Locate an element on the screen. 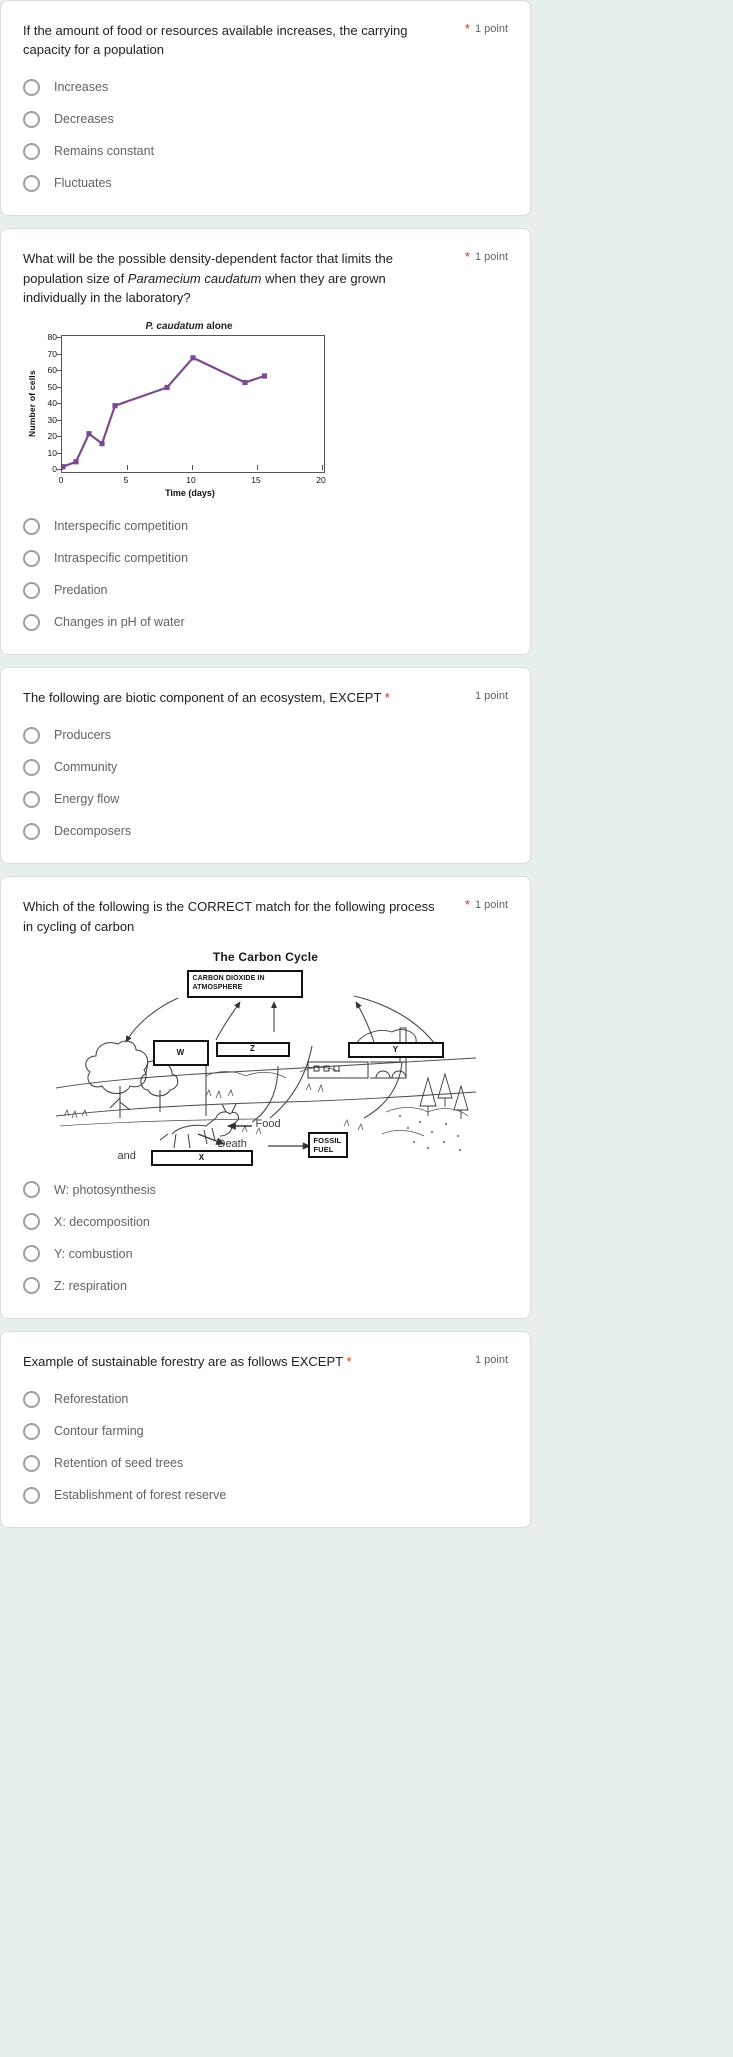 This screenshot has width=733, height=2057. question-title-species: Paramecium caudatum is located at coordinates (194, 278).